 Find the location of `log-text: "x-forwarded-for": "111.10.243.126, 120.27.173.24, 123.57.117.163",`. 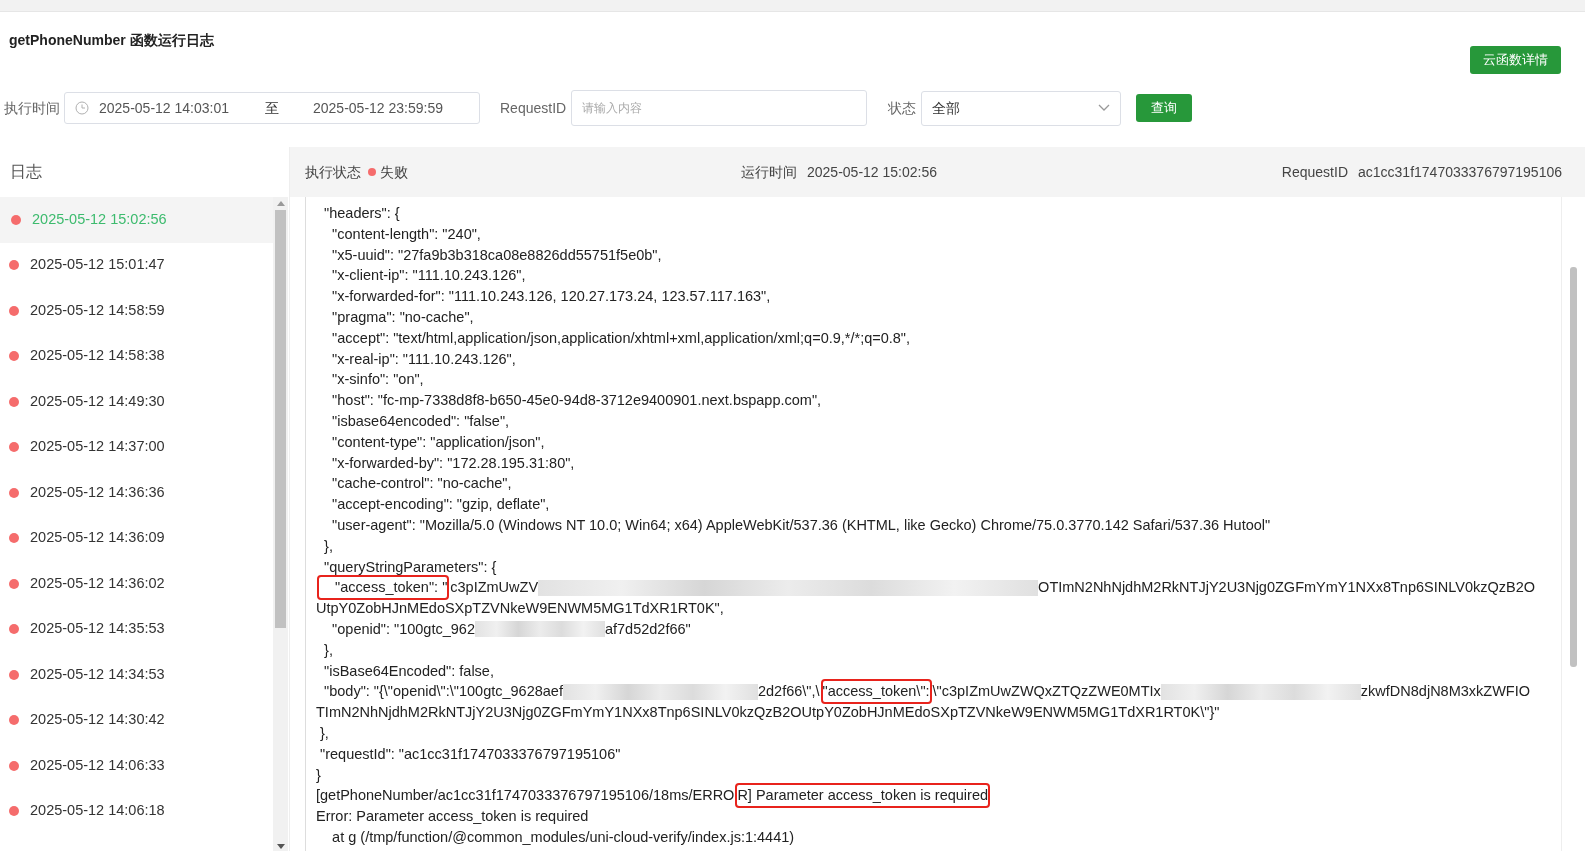

log-text: "x-forwarded-for": "111.10.243.126, 120.27.173.24, 123.57.117.163", is located at coordinates (551, 297).